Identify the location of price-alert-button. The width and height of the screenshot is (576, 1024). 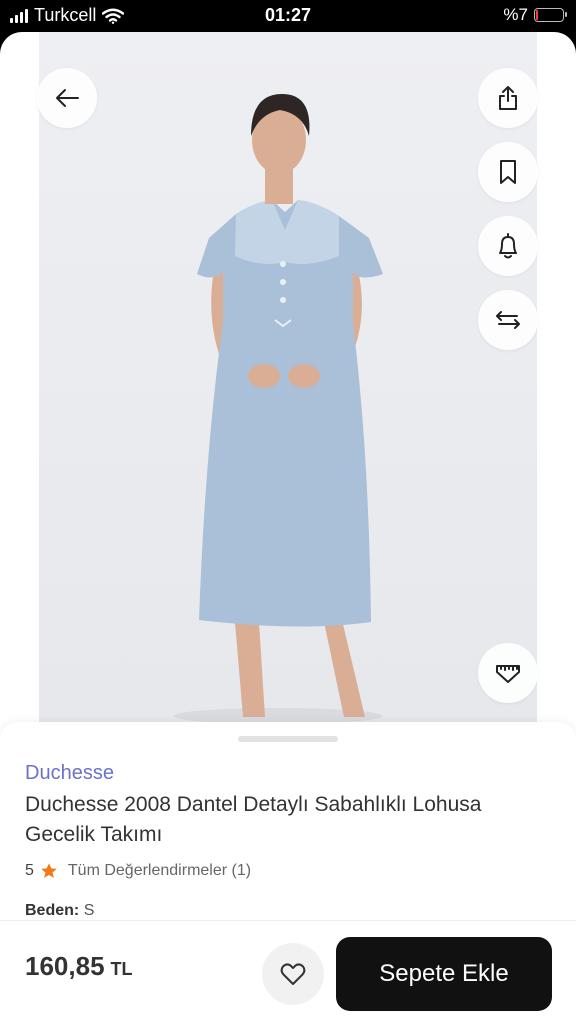
(508, 246).